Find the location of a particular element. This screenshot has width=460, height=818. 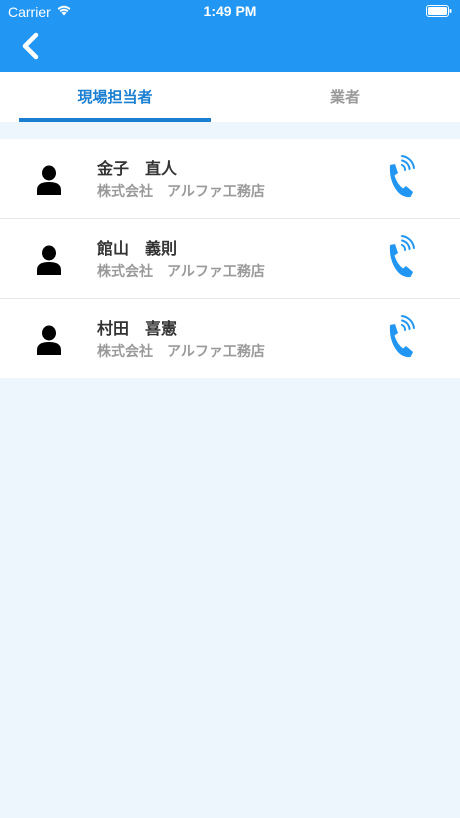

contact-row: 村田 喜憲 株式会社 アルファ工務店 is located at coordinates (230, 338).